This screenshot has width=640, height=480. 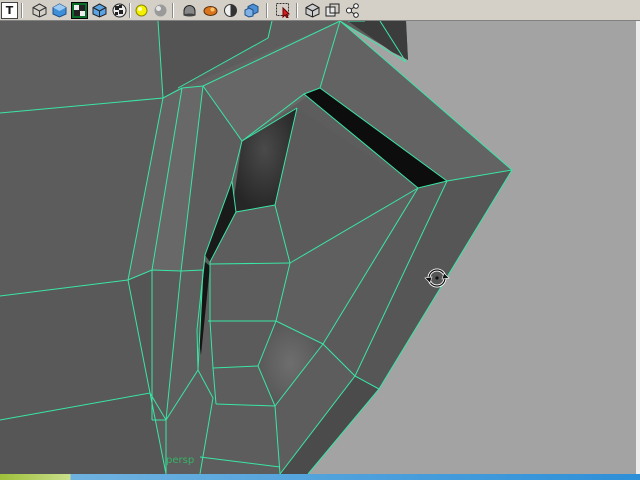 I want to click on frame-all-icon, so click(x=332, y=10).